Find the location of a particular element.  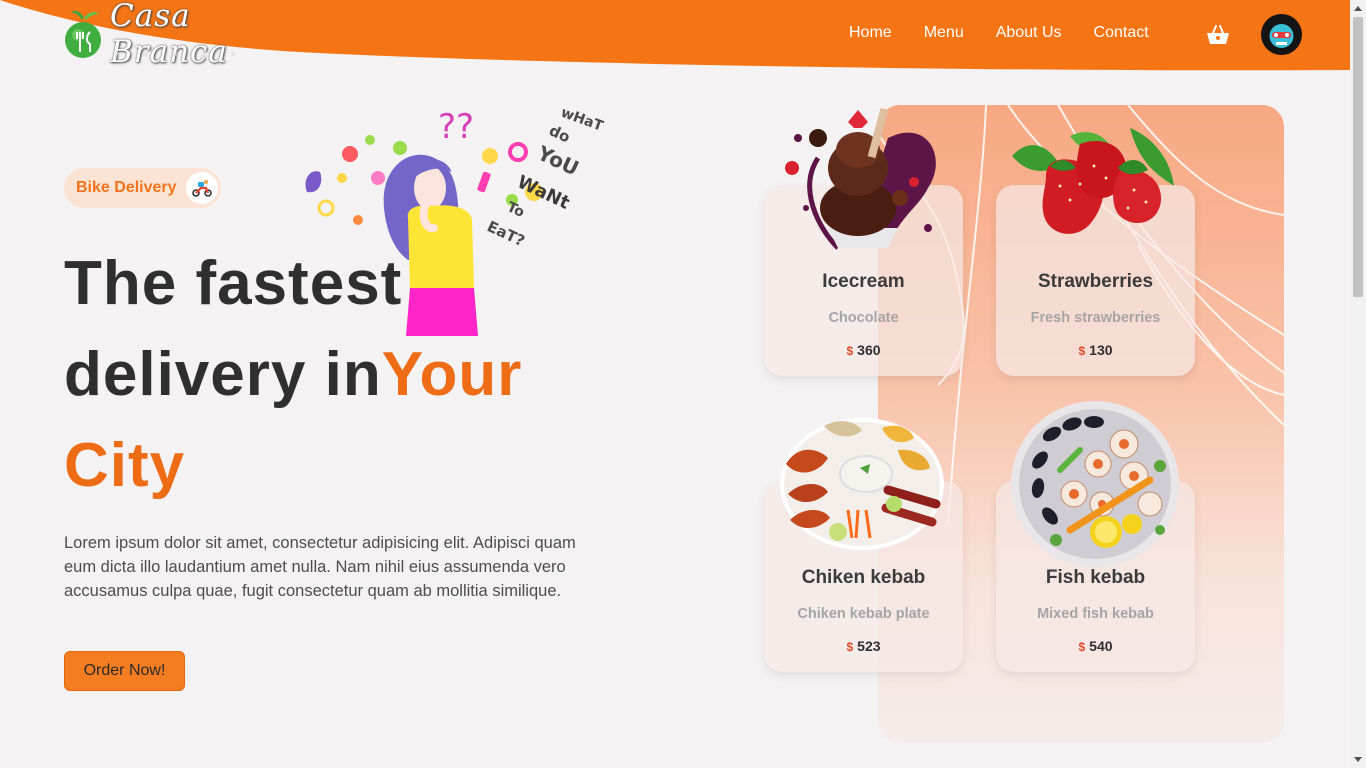

main-nav: Home Menu About Us Contact is located at coordinates (1015, 33).